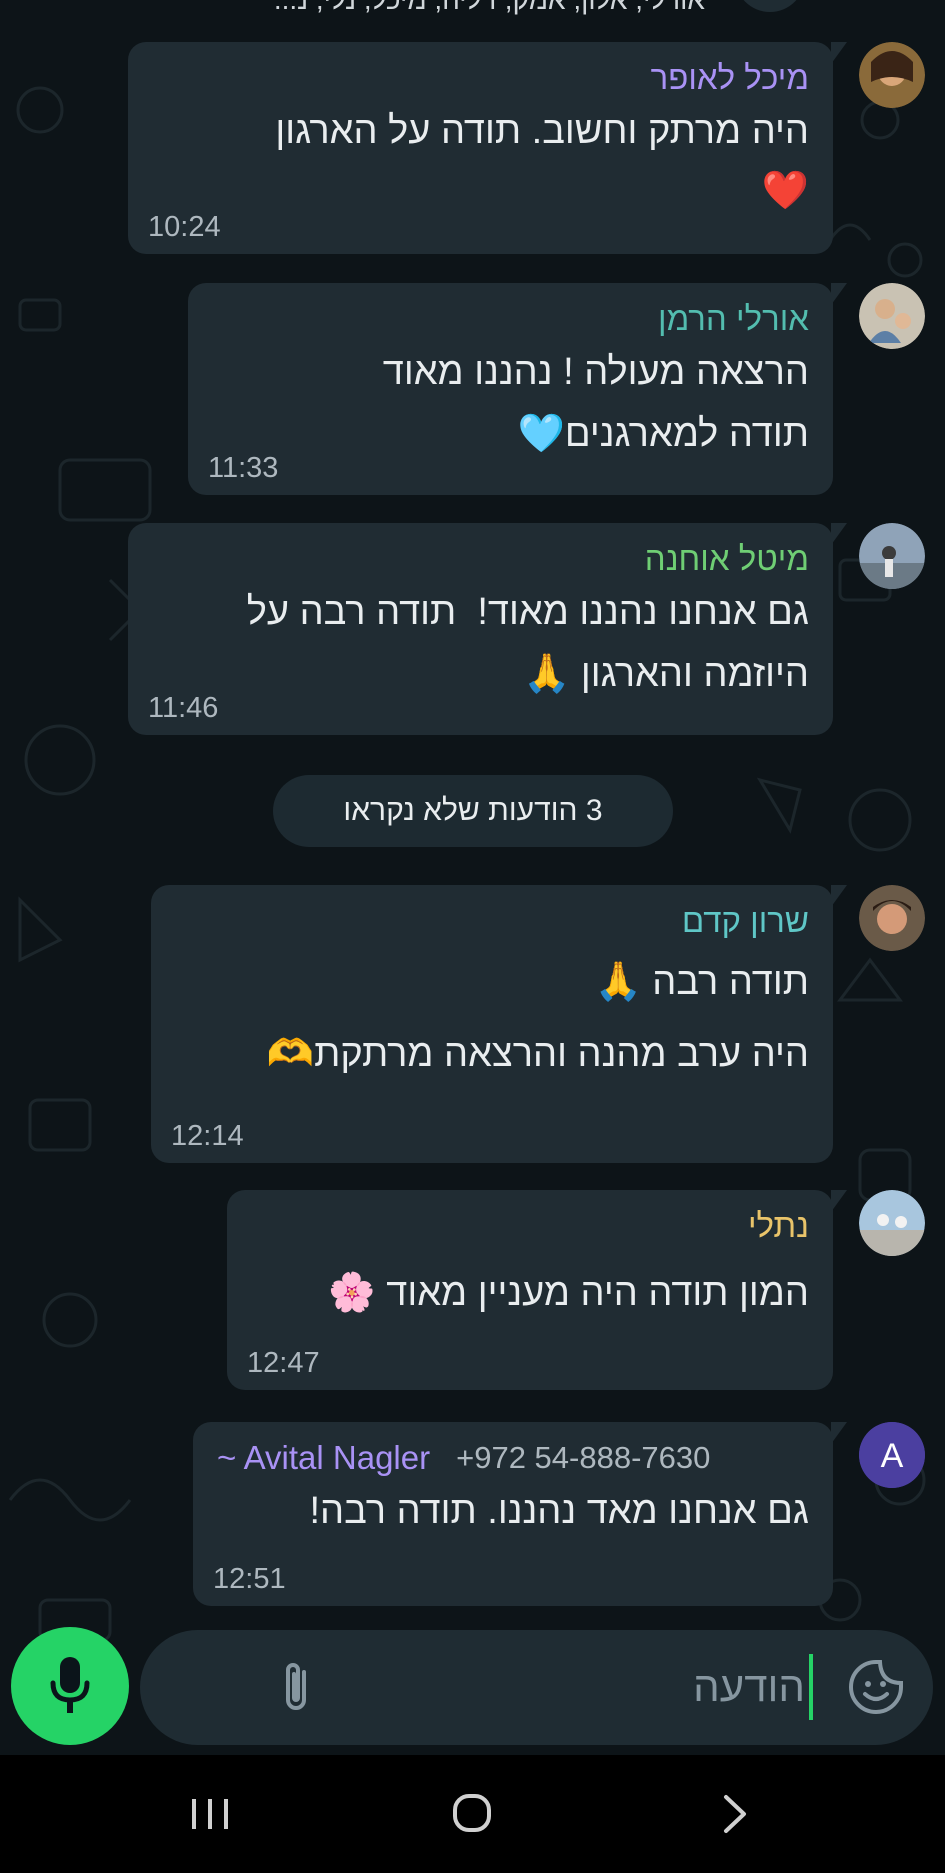  What do you see at coordinates (283, 1363) in the screenshot?
I see `message-time: 12:47` at bounding box center [283, 1363].